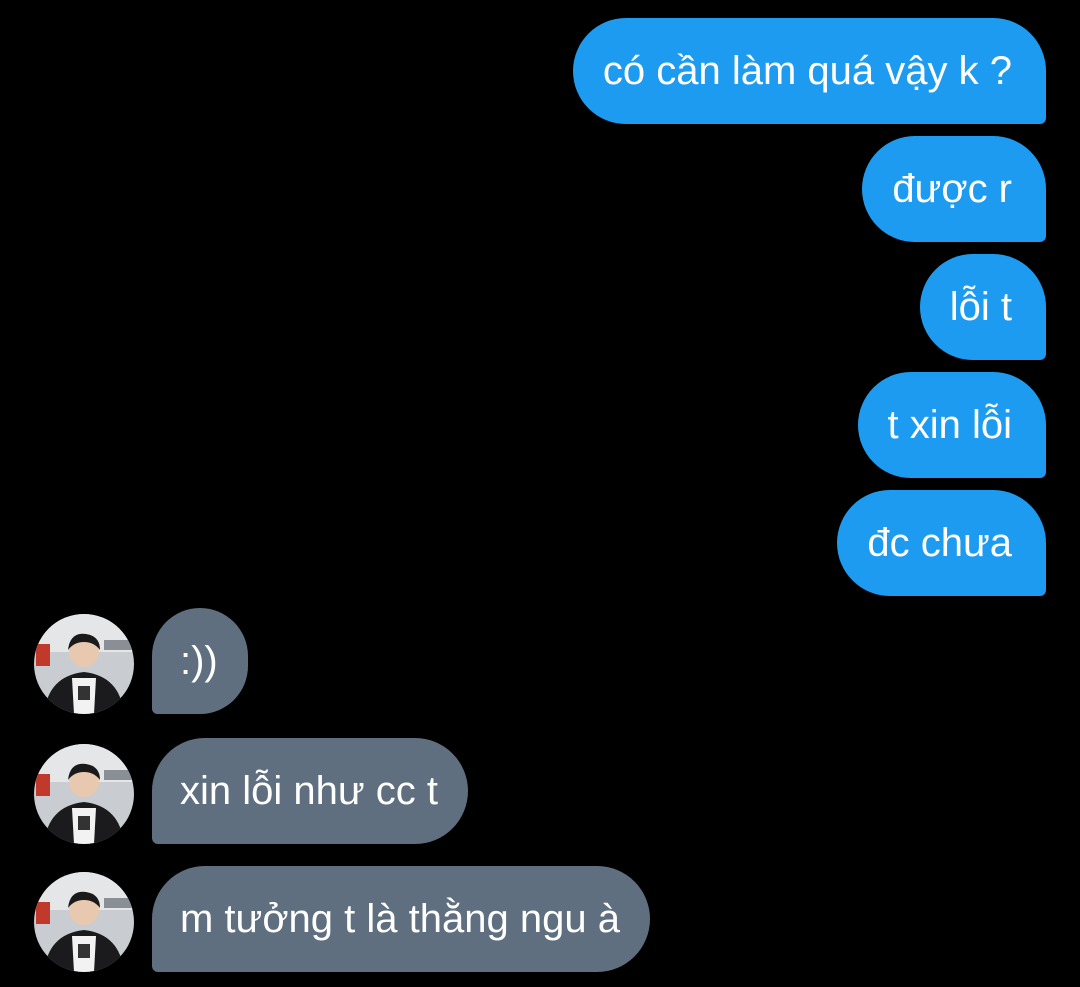 The image size is (1080, 987). I want to click on message-text: lỗi t, so click(980, 307).